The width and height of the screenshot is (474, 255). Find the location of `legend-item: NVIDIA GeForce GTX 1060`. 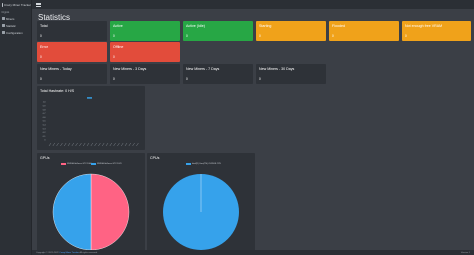

legend-item: NVIDIA GeForce GTX 1060 is located at coordinates (76, 164).